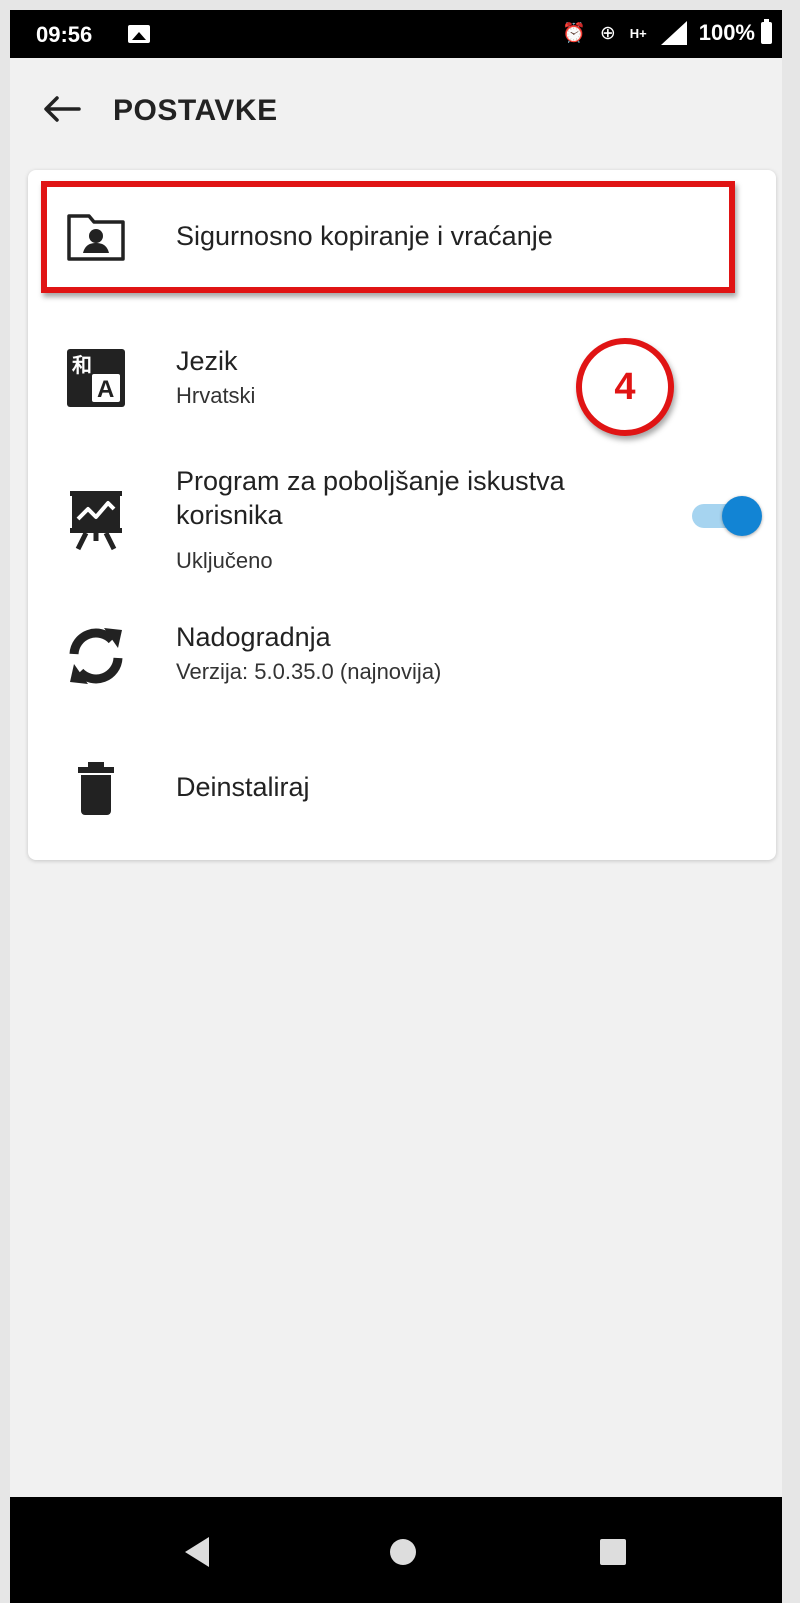 This screenshot has height=1603, width=800. What do you see at coordinates (396, 34) in the screenshot?
I see `status-bar: 09:56 ⏰ ⊕ H+ 100%` at bounding box center [396, 34].